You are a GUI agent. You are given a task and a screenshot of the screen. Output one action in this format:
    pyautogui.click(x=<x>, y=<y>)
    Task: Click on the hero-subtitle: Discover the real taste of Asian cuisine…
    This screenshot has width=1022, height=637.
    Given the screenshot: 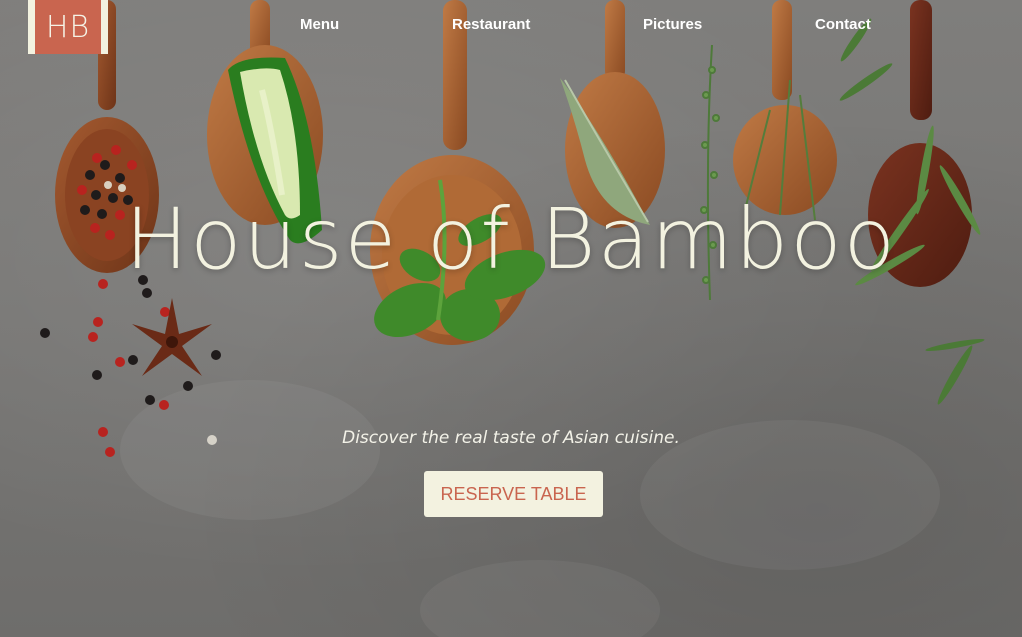 What is the action you would take?
    pyautogui.click(x=511, y=438)
    